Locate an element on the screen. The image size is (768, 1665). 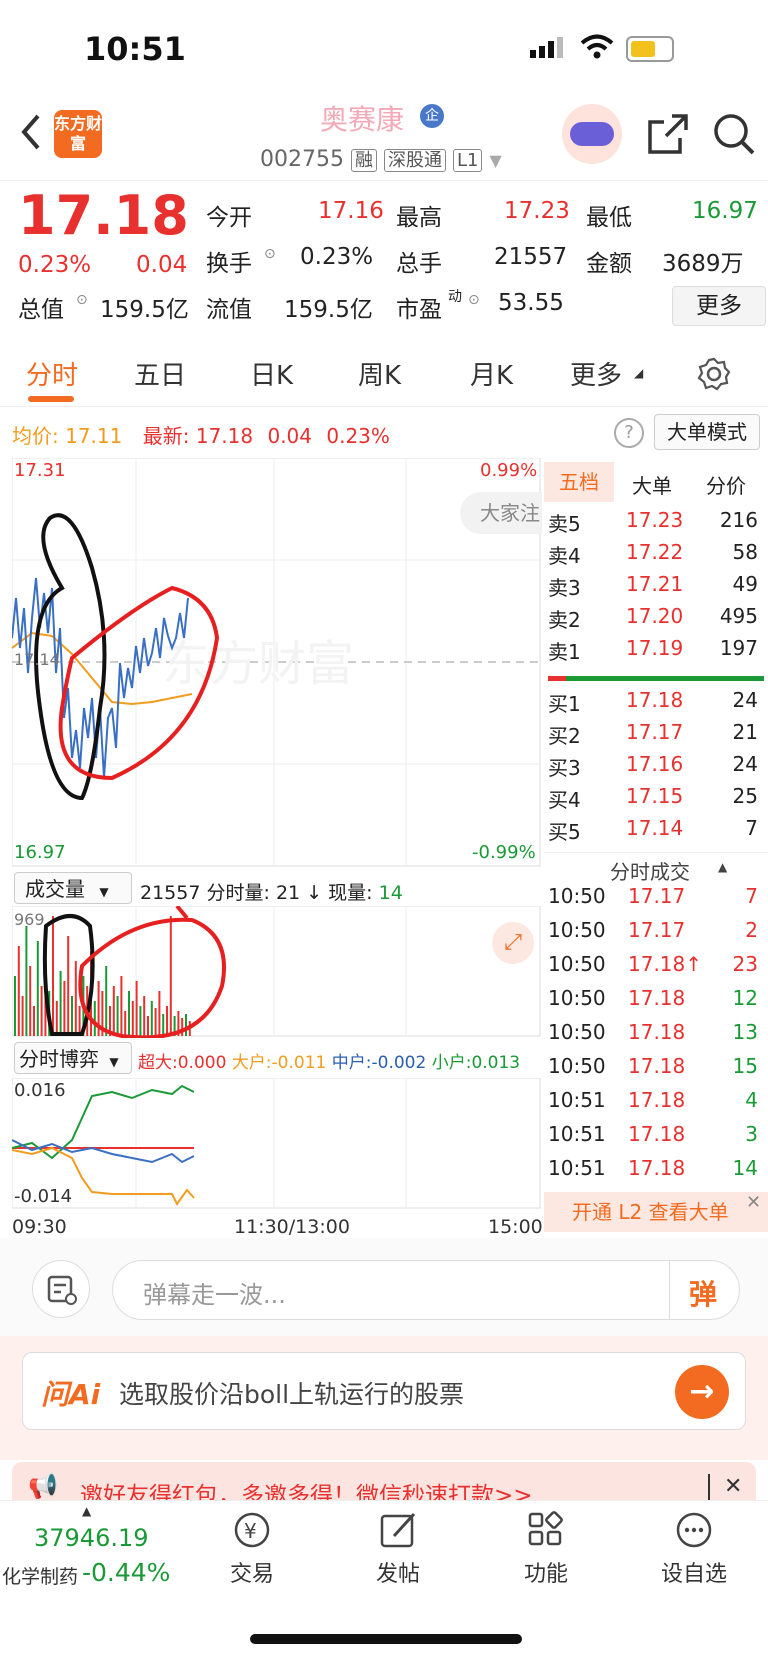
nav-functions: 功能 is located at coordinates (546, 1548).